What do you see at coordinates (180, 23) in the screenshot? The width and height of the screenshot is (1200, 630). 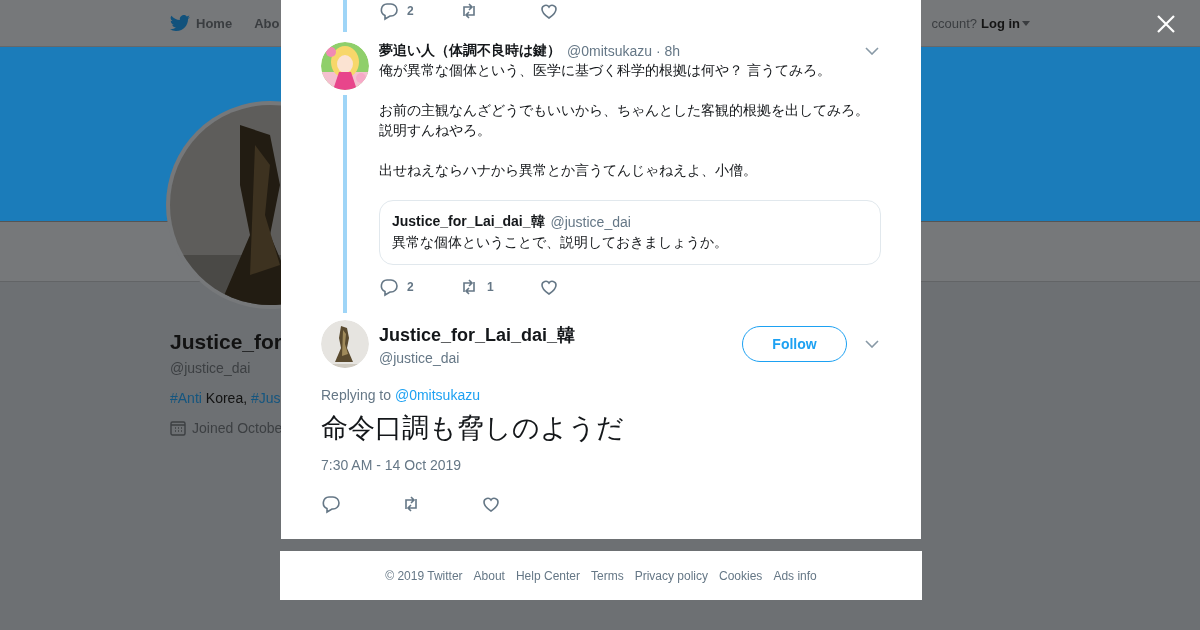 I see `bird-icon` at bounding box center [180, 23].